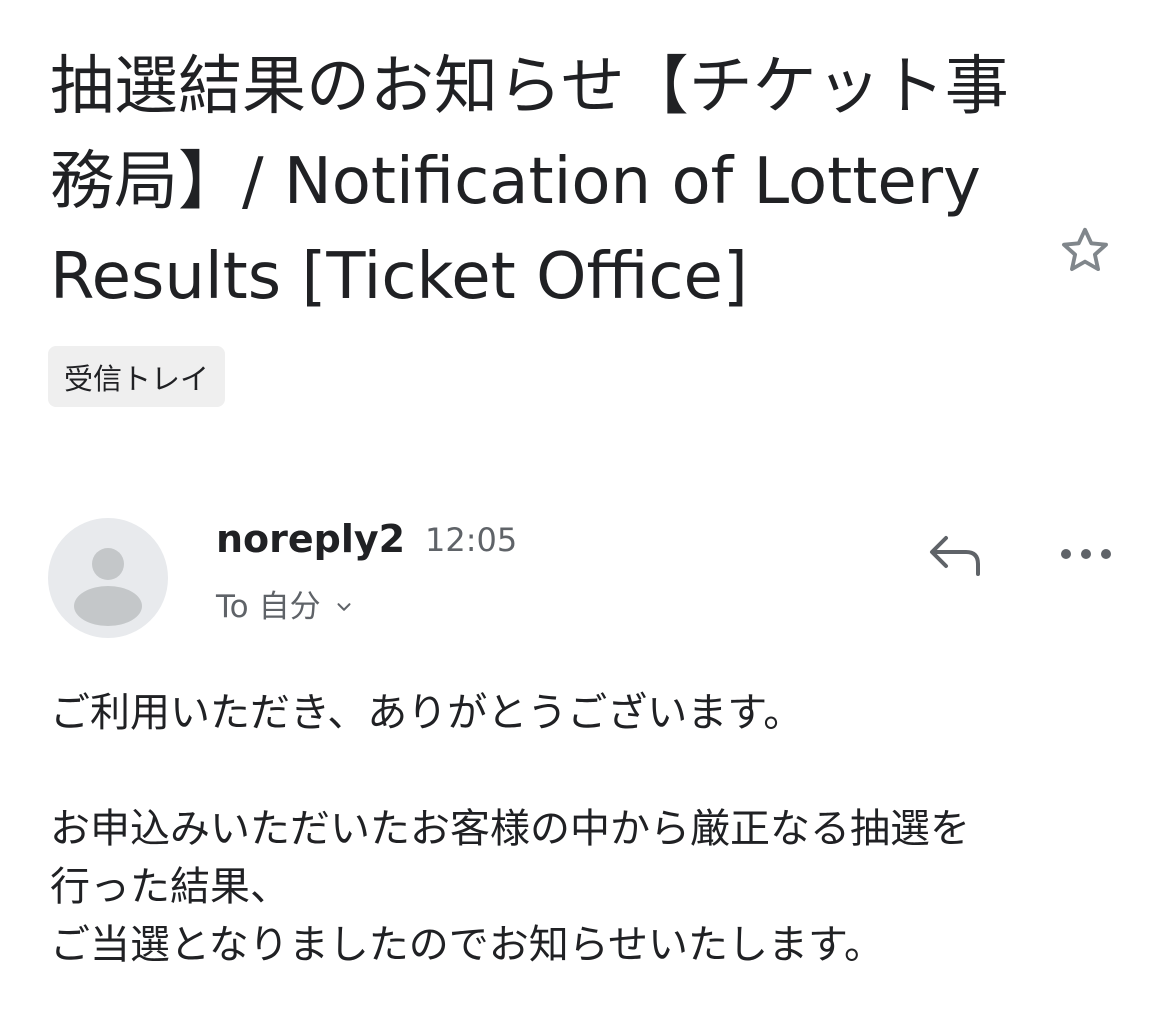 The image size is (1169, 1030). Describe the element at coordinates (310, 539) in the screenshot. I see `sender-name: noreply2` at that location.